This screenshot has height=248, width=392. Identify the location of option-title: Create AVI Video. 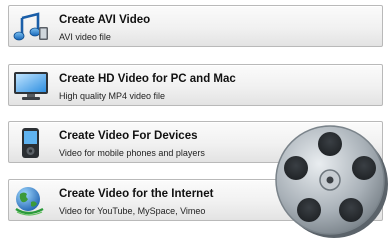
(105, 20).